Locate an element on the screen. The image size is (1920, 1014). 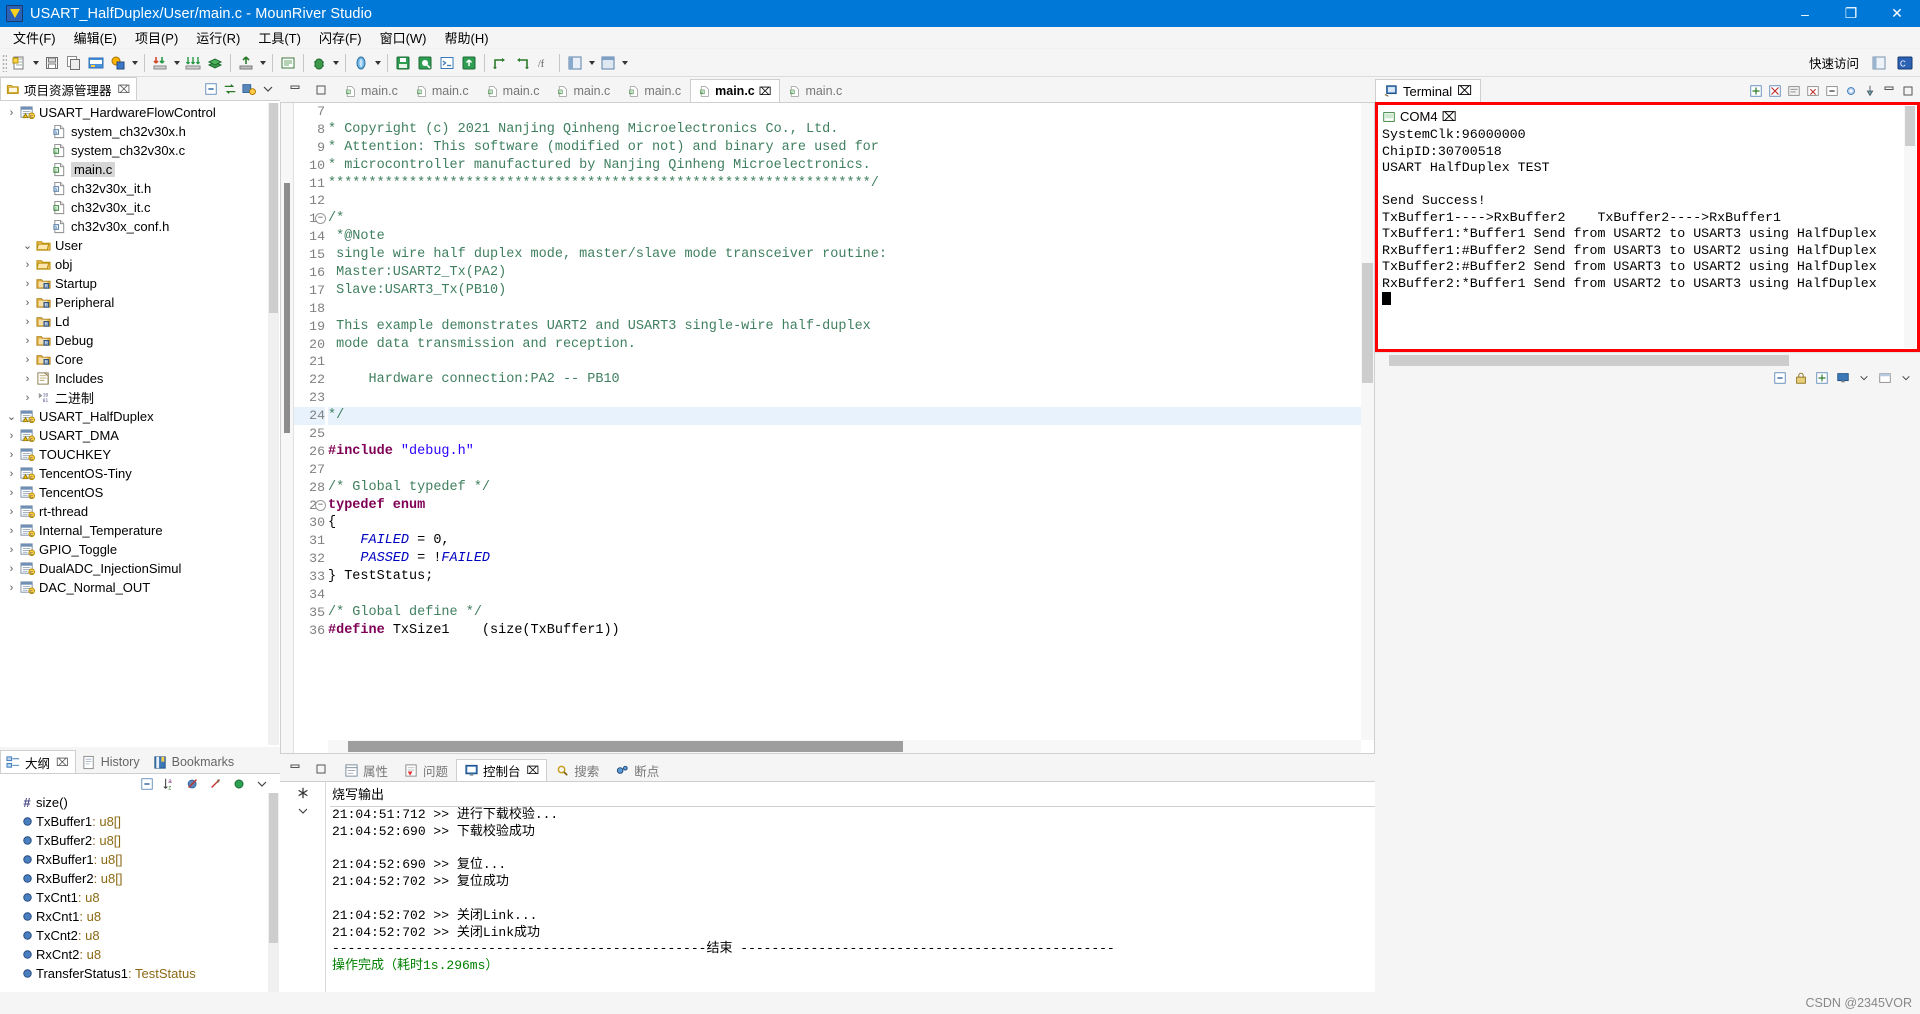
editor-tab-2: c main.c is located at coordinates (513, 90).